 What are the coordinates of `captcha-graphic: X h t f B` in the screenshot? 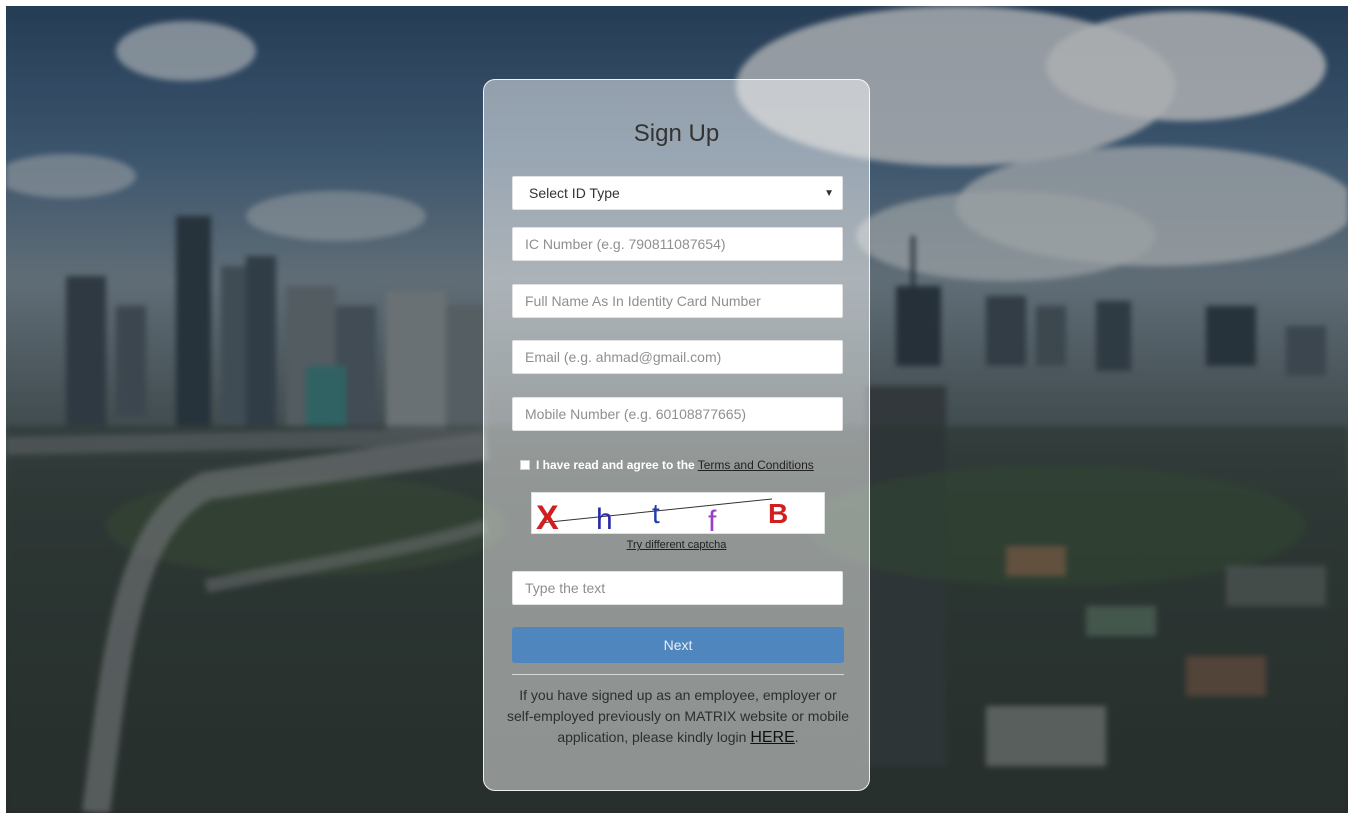 It's located at (662, 518).